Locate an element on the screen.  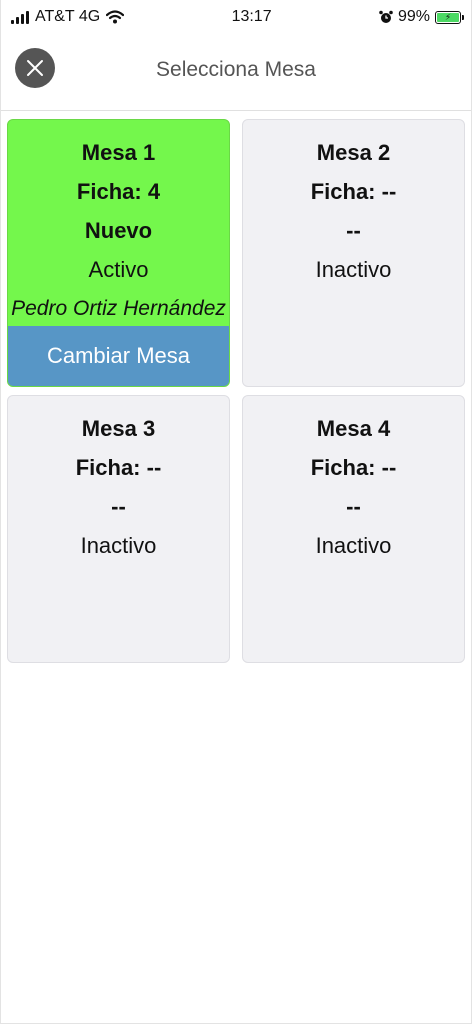
signal-icon is located at coordinates (20, 17).